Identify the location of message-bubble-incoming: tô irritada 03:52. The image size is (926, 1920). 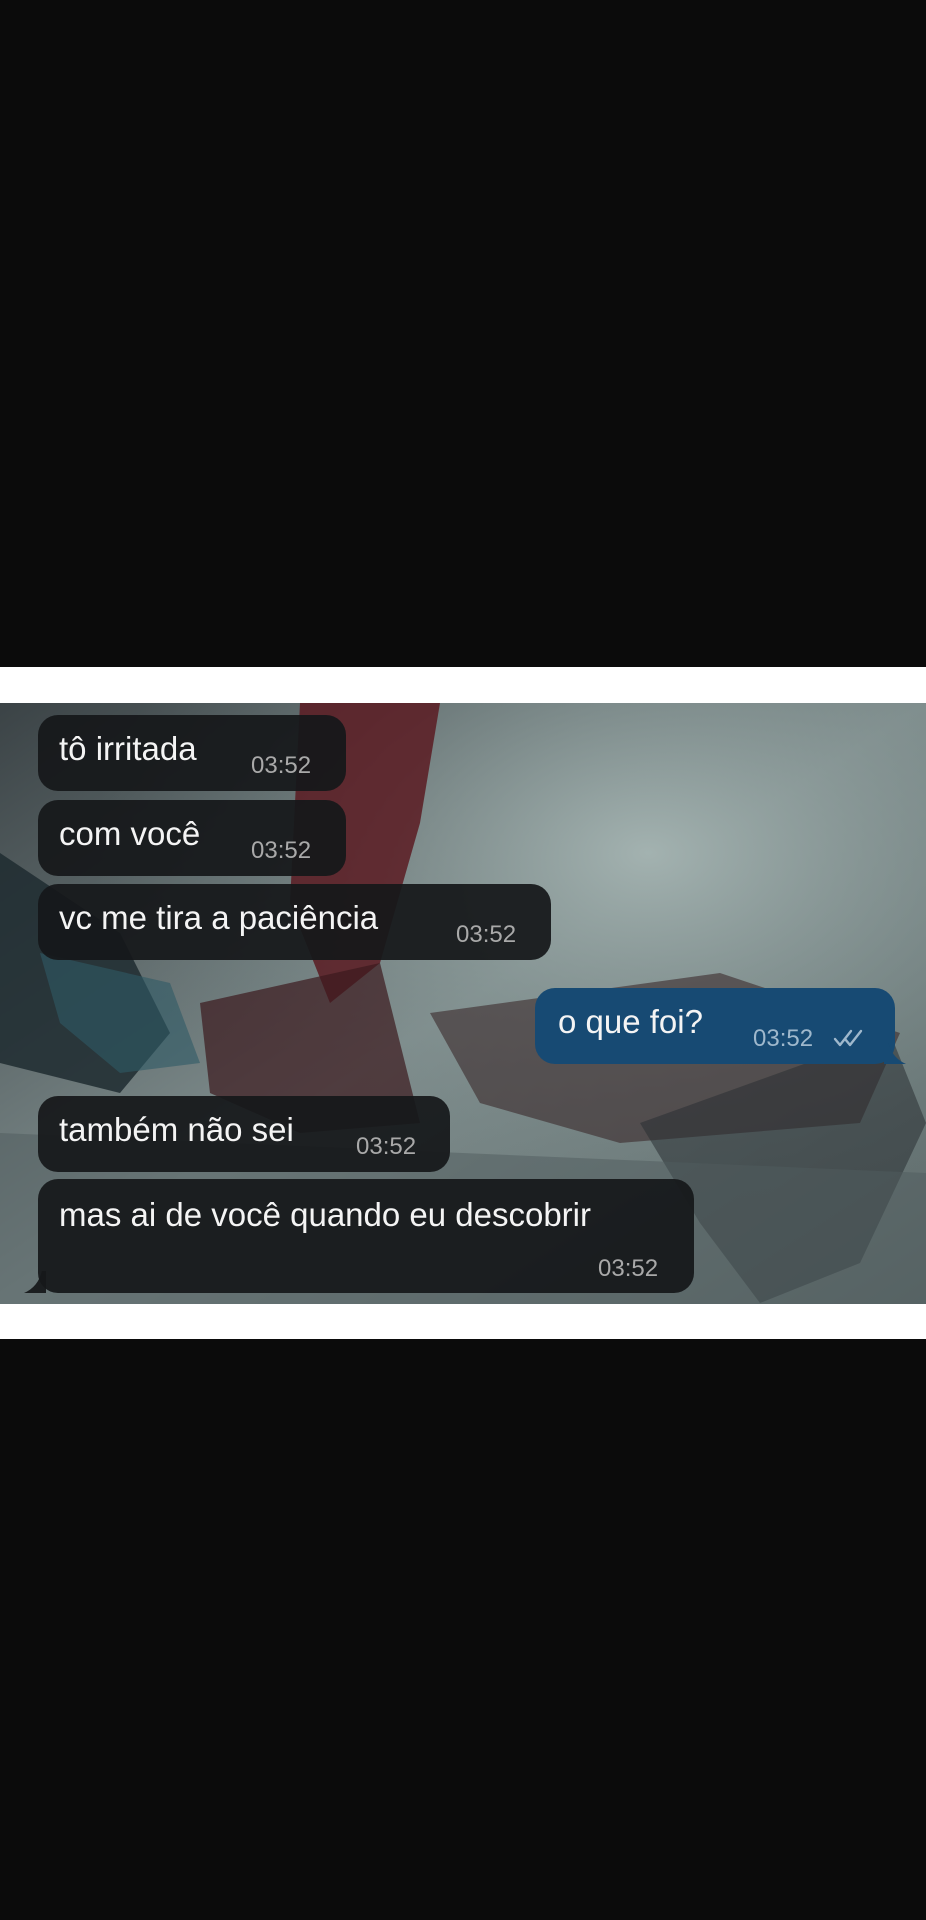
(192, 753).